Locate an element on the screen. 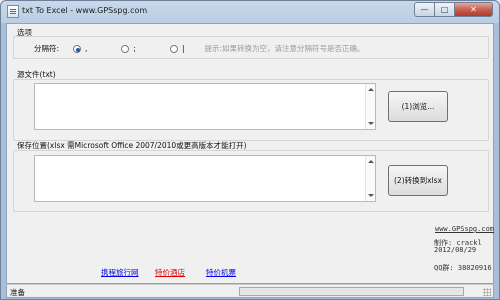 The width and height of the screenshot is (500, 300). status-bar: 准备 is located at coordinates (250, 291).